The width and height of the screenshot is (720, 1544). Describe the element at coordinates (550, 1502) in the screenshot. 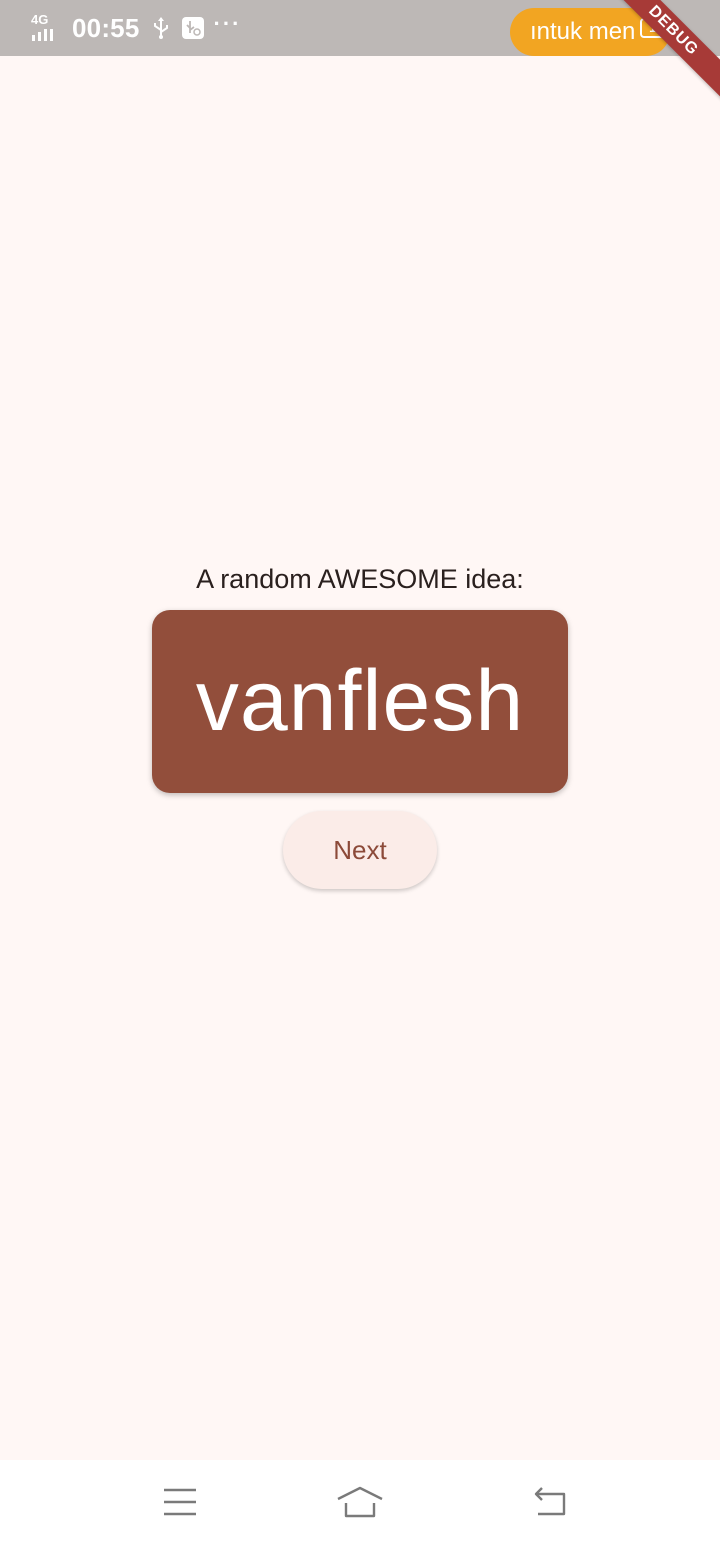

I see `back-icon` at that location.